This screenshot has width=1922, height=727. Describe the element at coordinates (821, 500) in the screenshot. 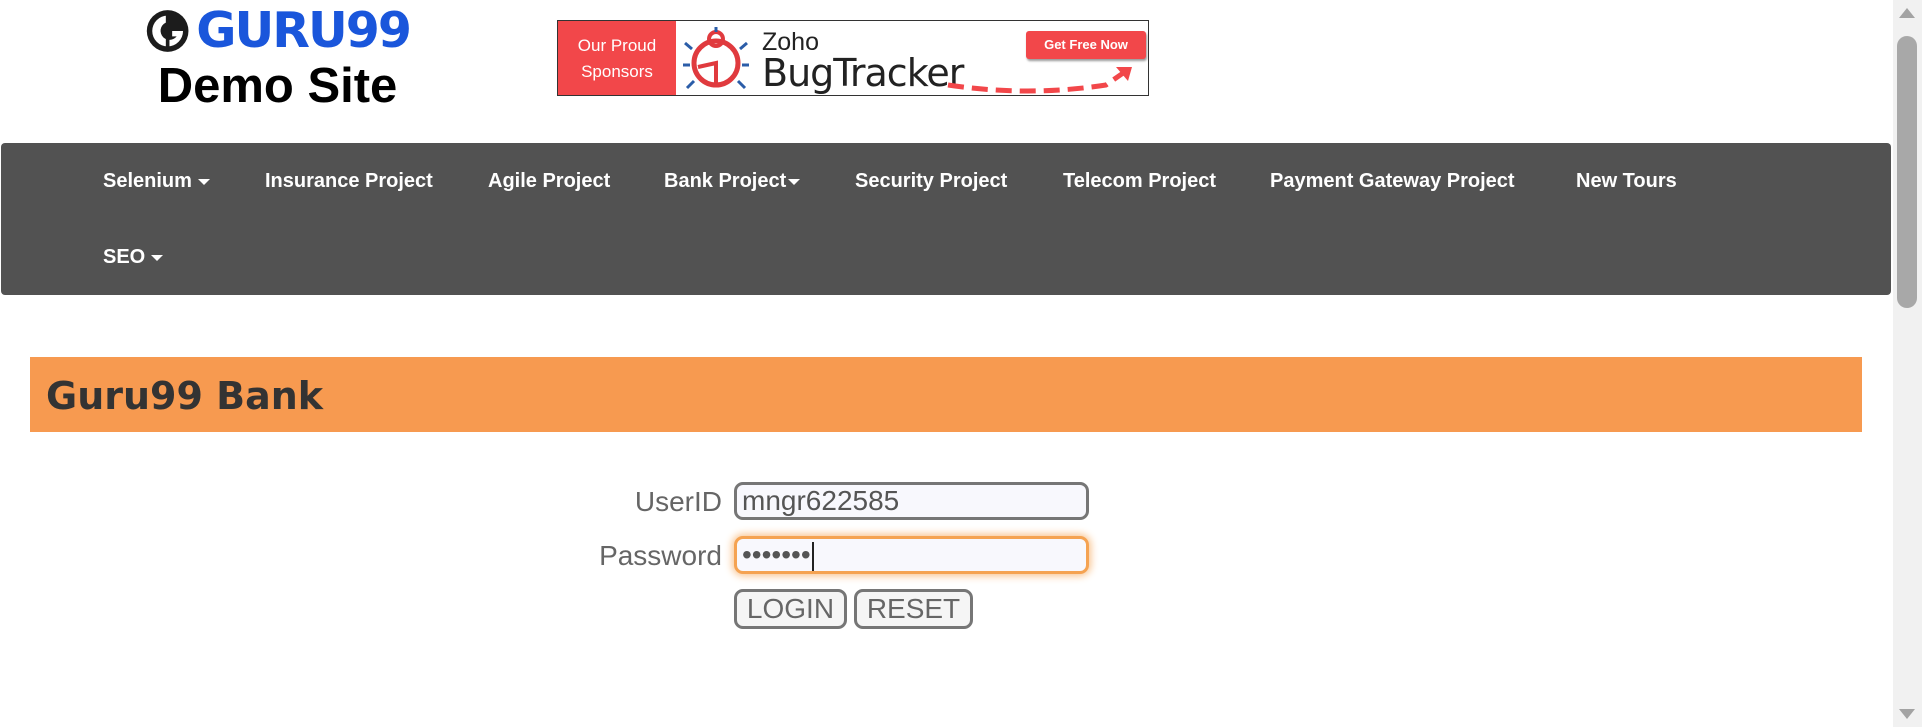

I see `userid-value: mngr622585` at that location.